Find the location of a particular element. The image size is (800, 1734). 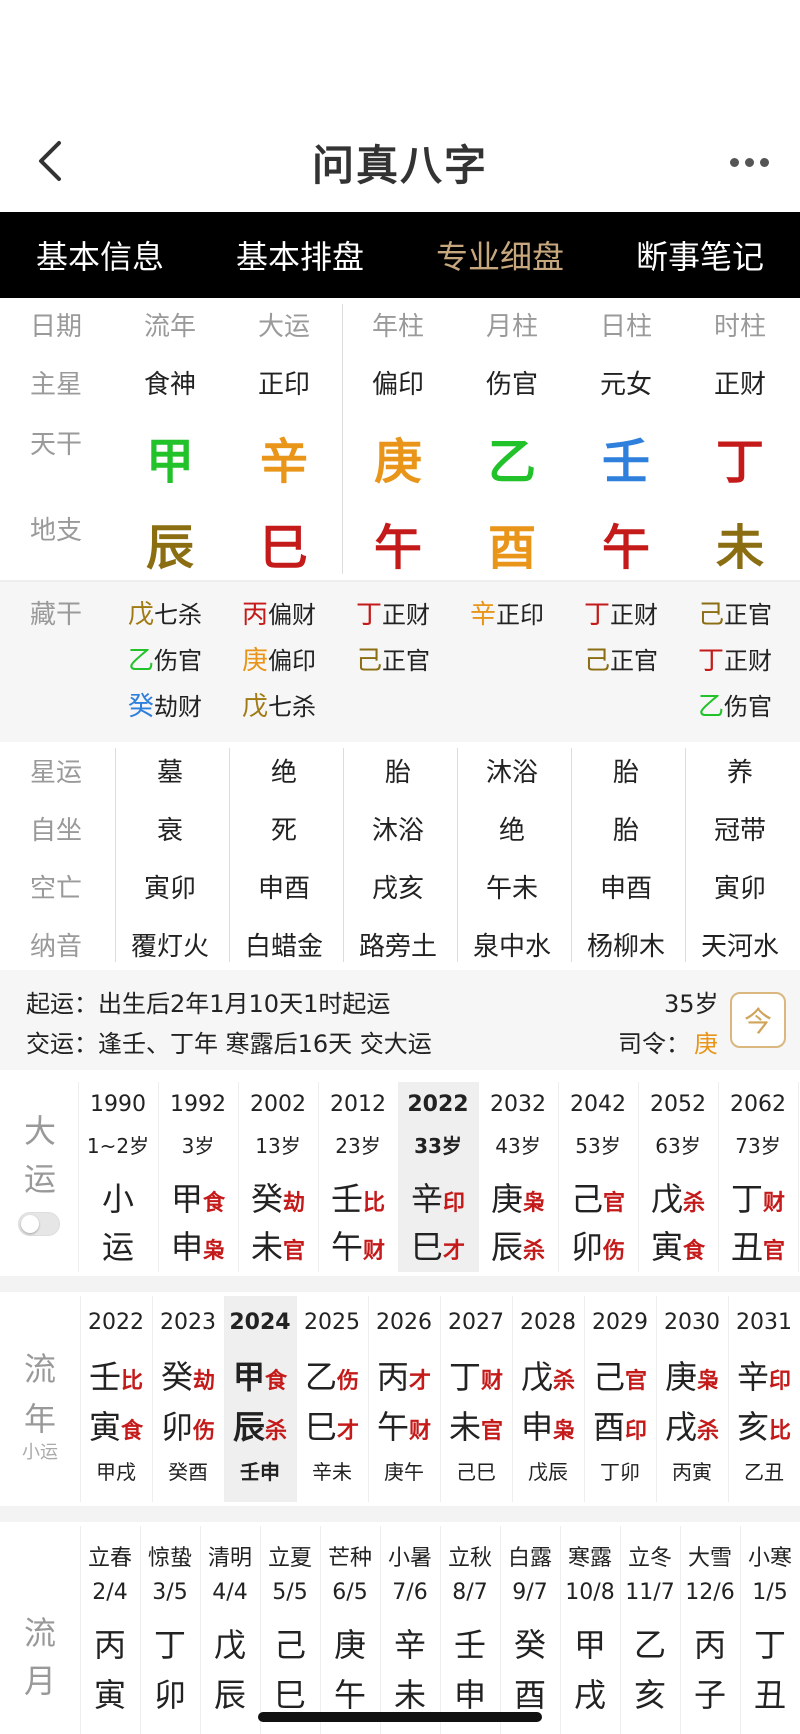

term-date: 1/5 is located at coordinates (770, 1592).